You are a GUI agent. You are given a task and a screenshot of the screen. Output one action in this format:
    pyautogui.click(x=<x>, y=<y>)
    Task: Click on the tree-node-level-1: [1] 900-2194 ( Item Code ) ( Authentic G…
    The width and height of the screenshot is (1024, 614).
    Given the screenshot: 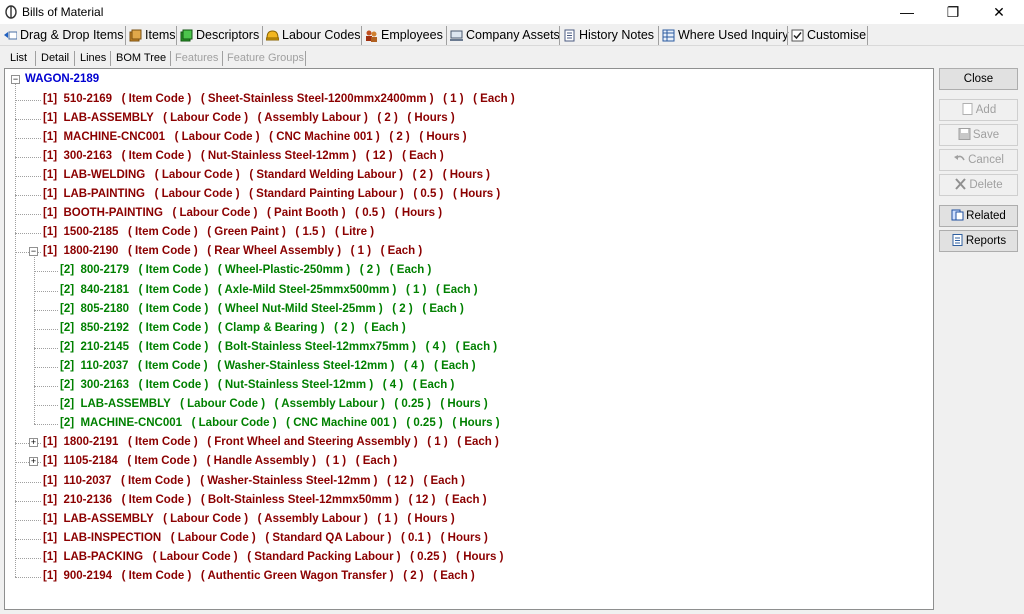 What is the action you would take?
    pyautogui.click(x=259, y=576)
    